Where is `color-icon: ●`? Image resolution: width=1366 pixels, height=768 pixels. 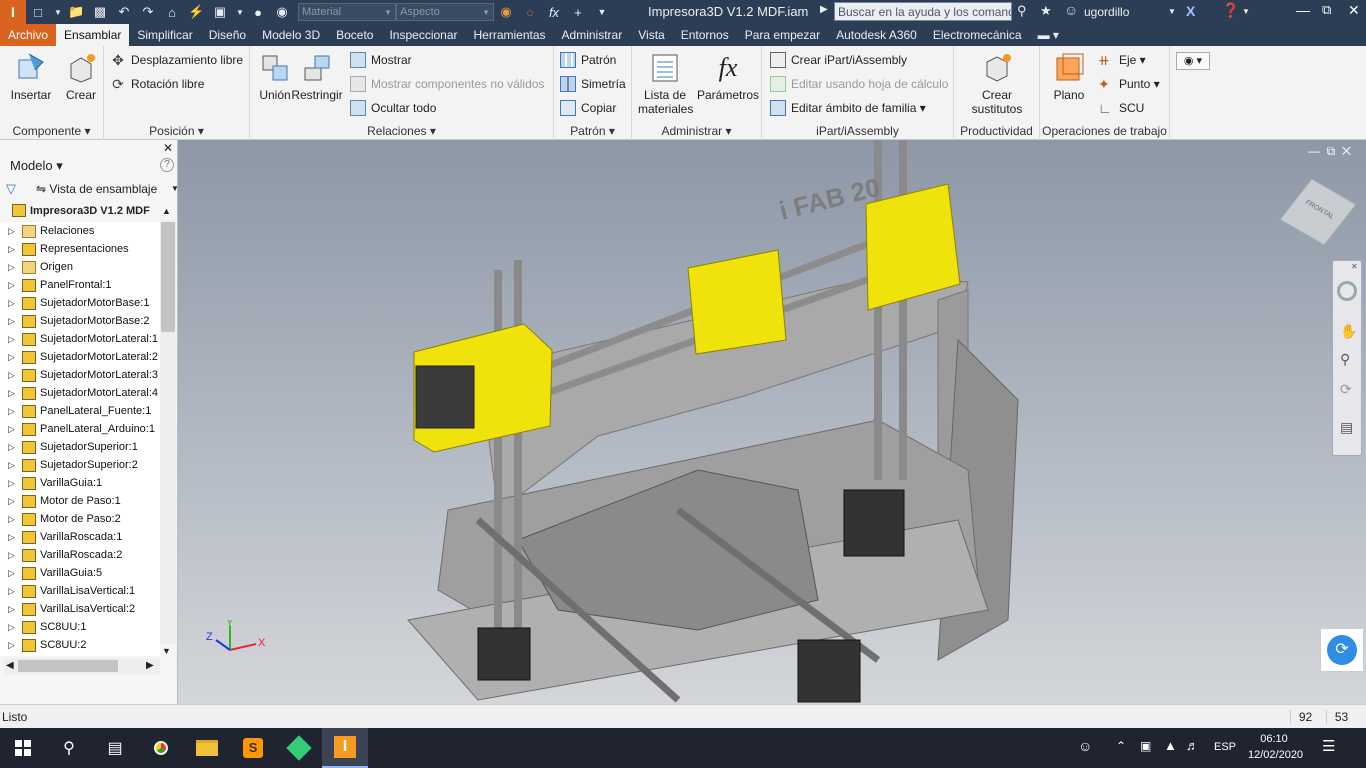 color-icon: ● is located at coordinates (258, 12).